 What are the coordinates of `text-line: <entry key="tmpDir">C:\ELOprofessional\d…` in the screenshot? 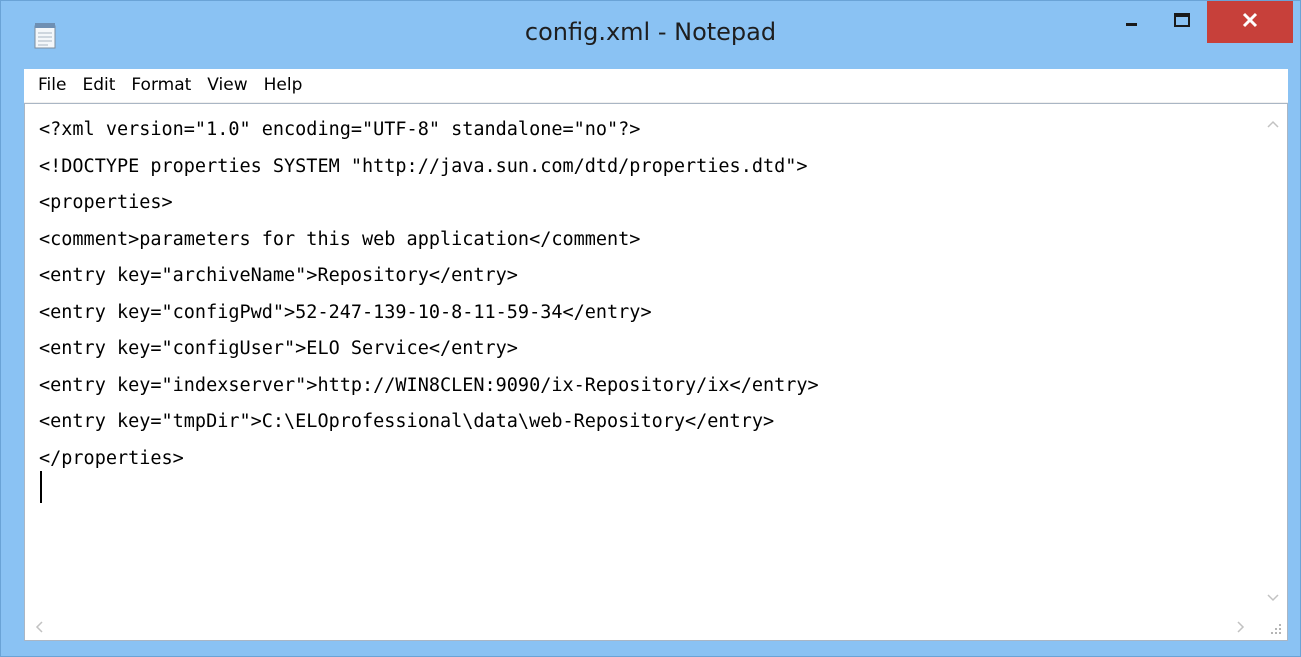 It's located at (407, 421).